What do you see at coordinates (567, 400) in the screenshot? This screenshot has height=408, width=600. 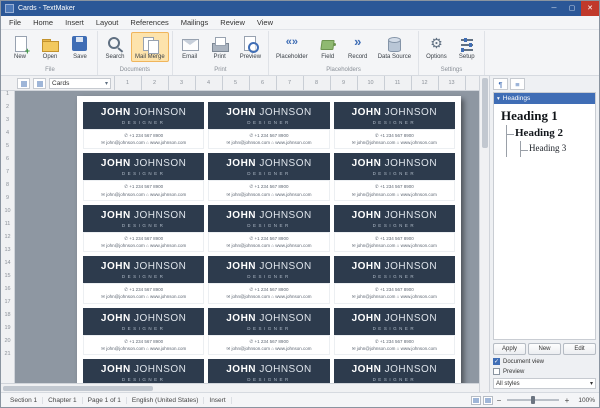 I see `zoom-in-button: +` at bounding box center [567, 400].